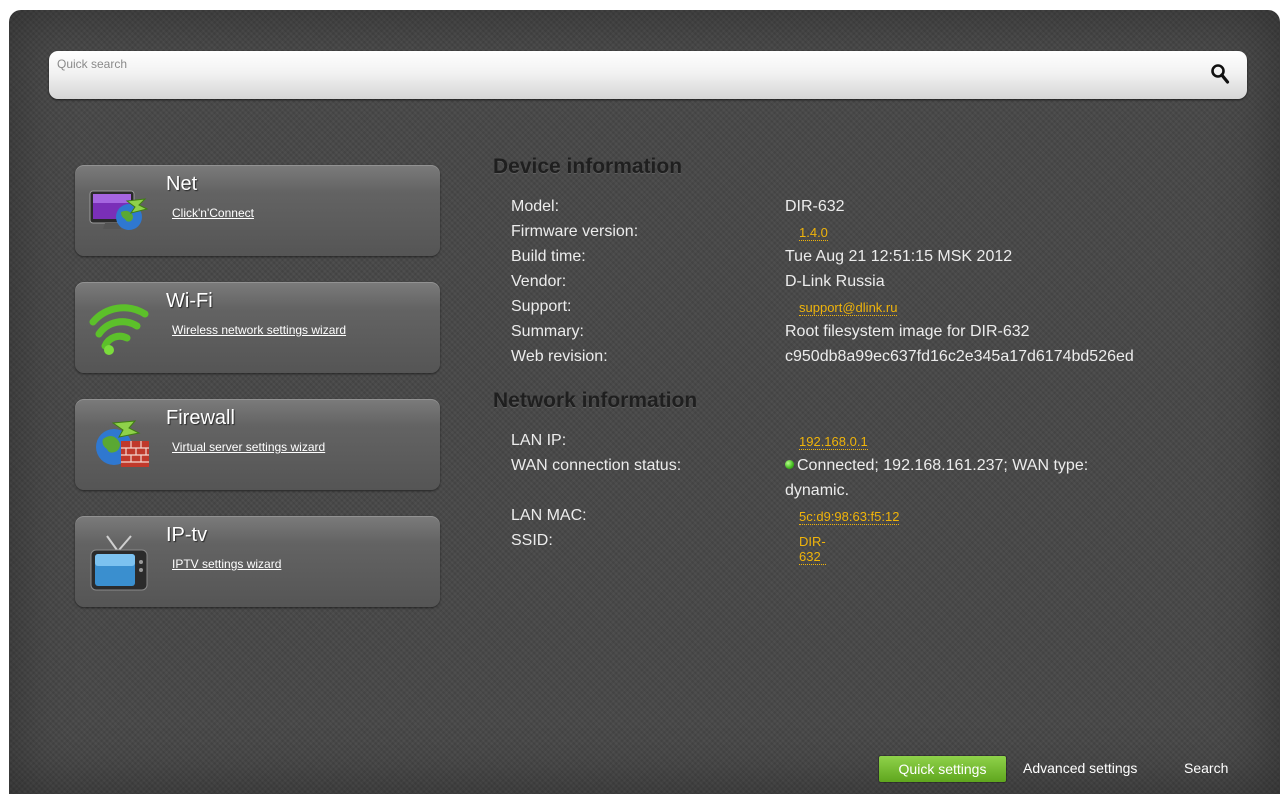 The height and width of the screenshot is (794, 1281). I want to click on info-label: Web revision:, so click(559, 356).